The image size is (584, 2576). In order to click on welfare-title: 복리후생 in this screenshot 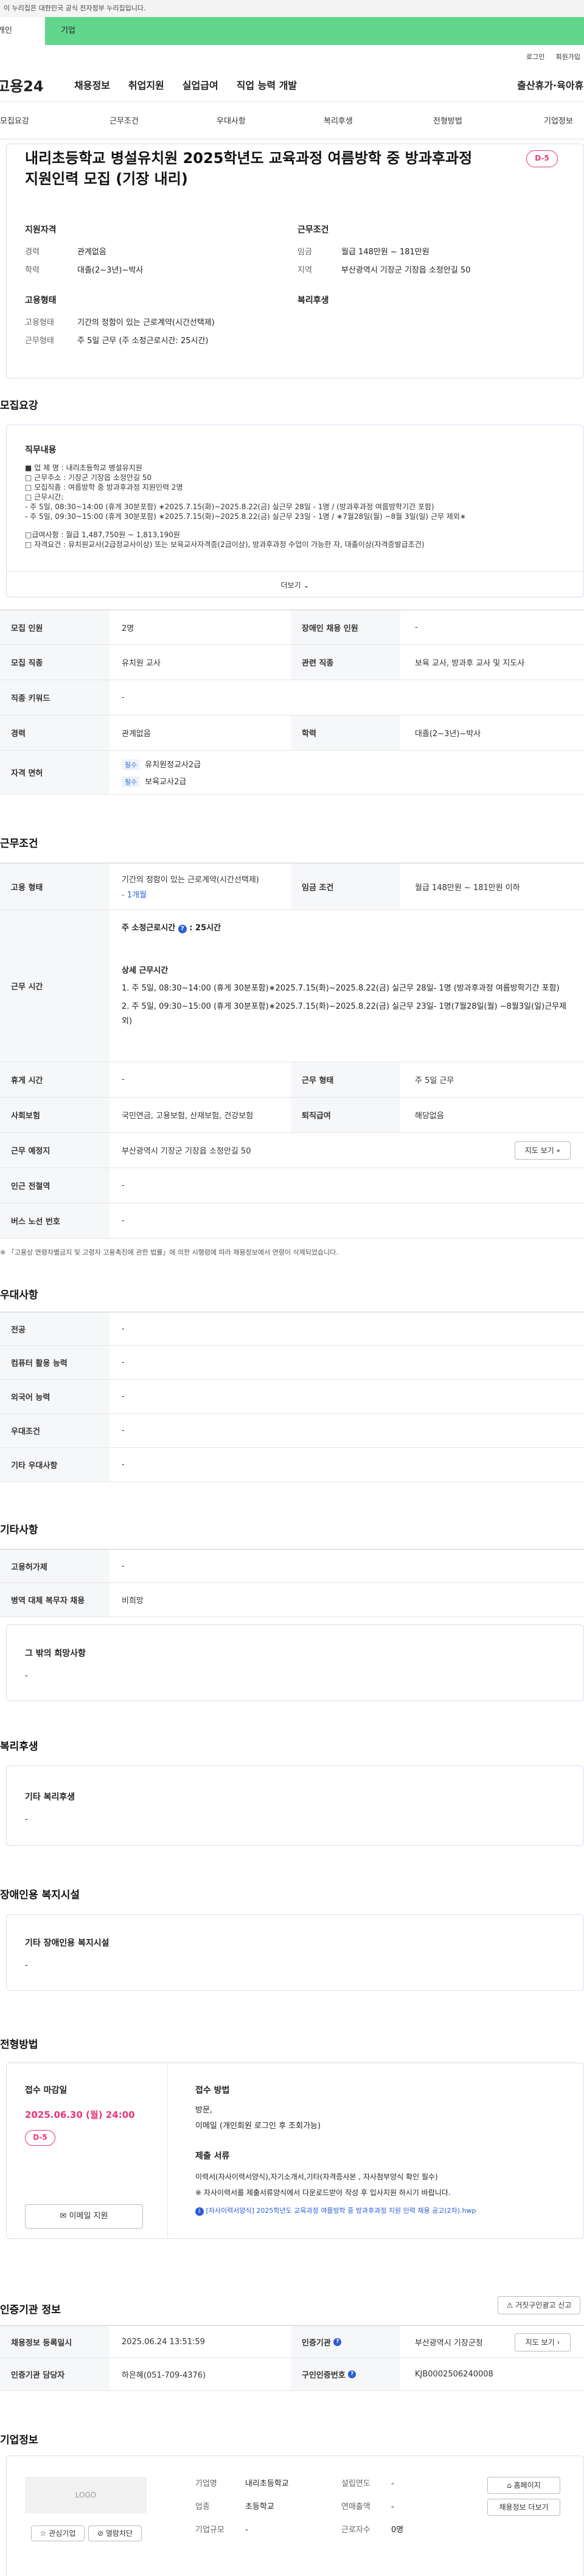, I will do `click(313, 300)`.